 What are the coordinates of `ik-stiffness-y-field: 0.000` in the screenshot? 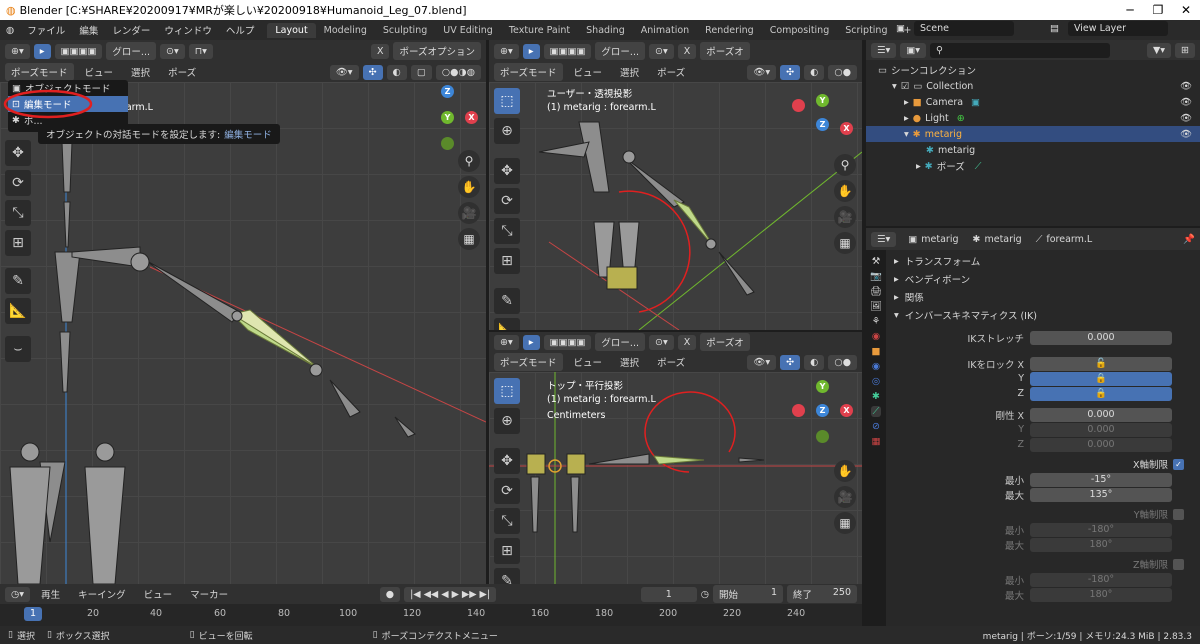 It's located at (1101, 429).